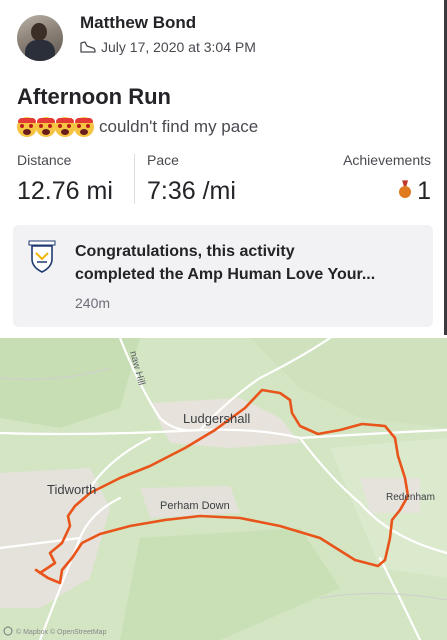 The width and height of the screenshot is (447, 640). What do you see at coordinates (185, 251) in the screenshot?
I see `challenge-text-line1: Congratulations, this activity` at bounding box center [185, 251].